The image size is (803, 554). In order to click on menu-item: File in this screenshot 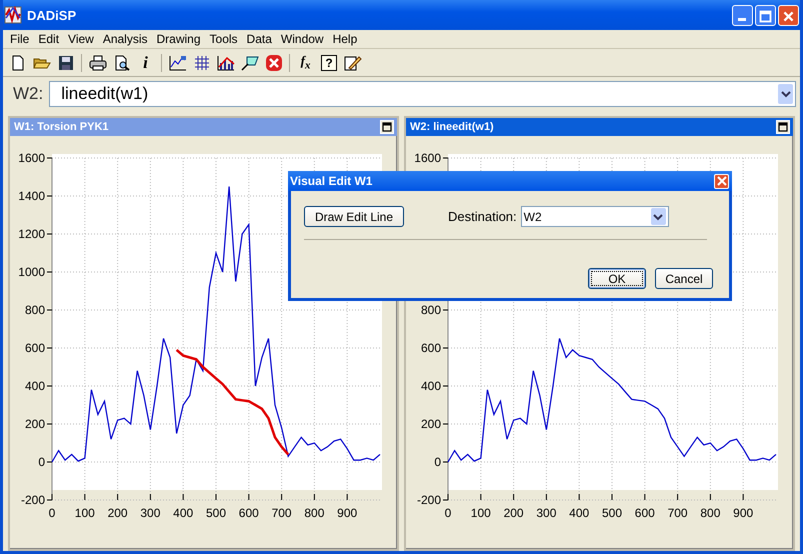, I will do `click(21, 39)`.